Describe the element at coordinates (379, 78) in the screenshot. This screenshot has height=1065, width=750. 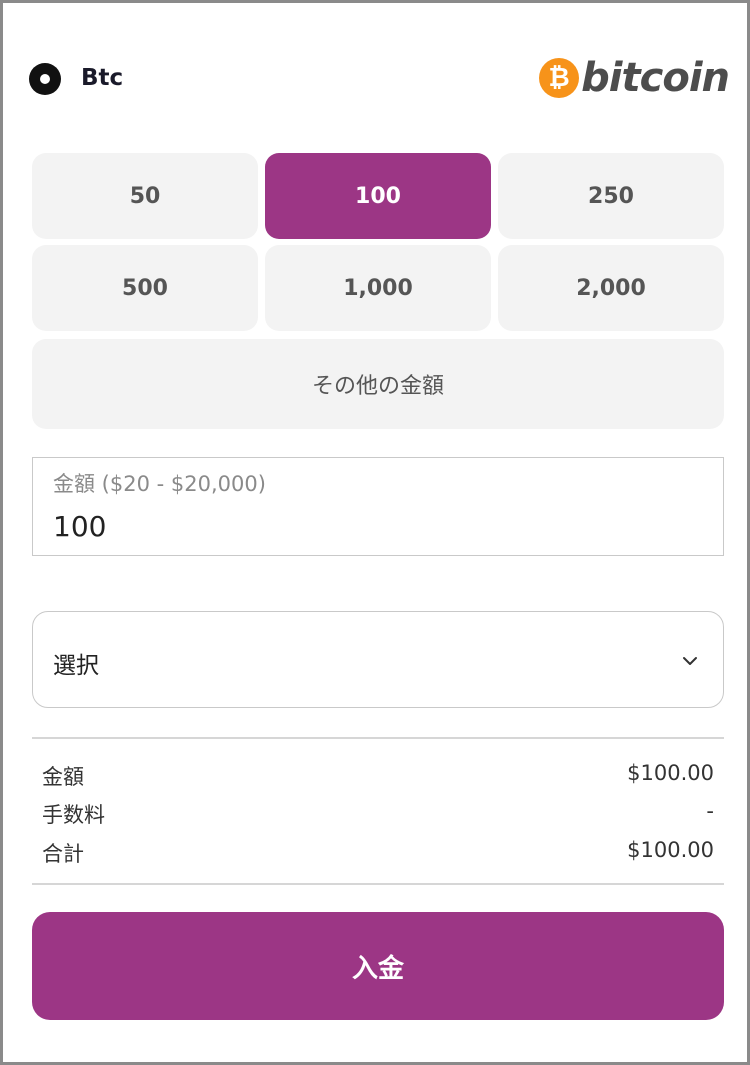
I see `payment-method-header: Btc ₿ bitcoin` at that location.